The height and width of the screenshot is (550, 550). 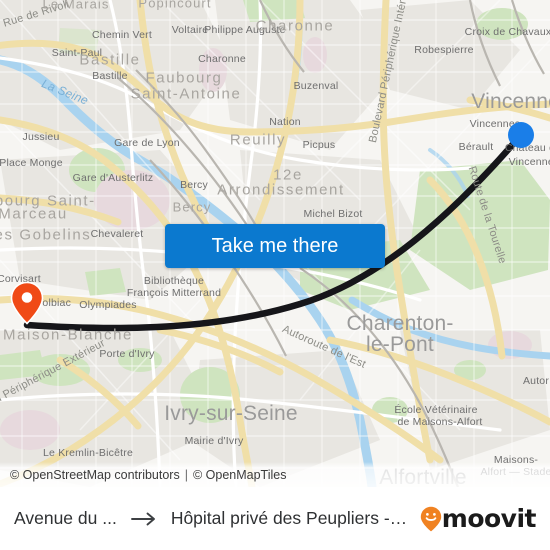 I want to click on arrow-right-icon, so click(x=143, y=519).